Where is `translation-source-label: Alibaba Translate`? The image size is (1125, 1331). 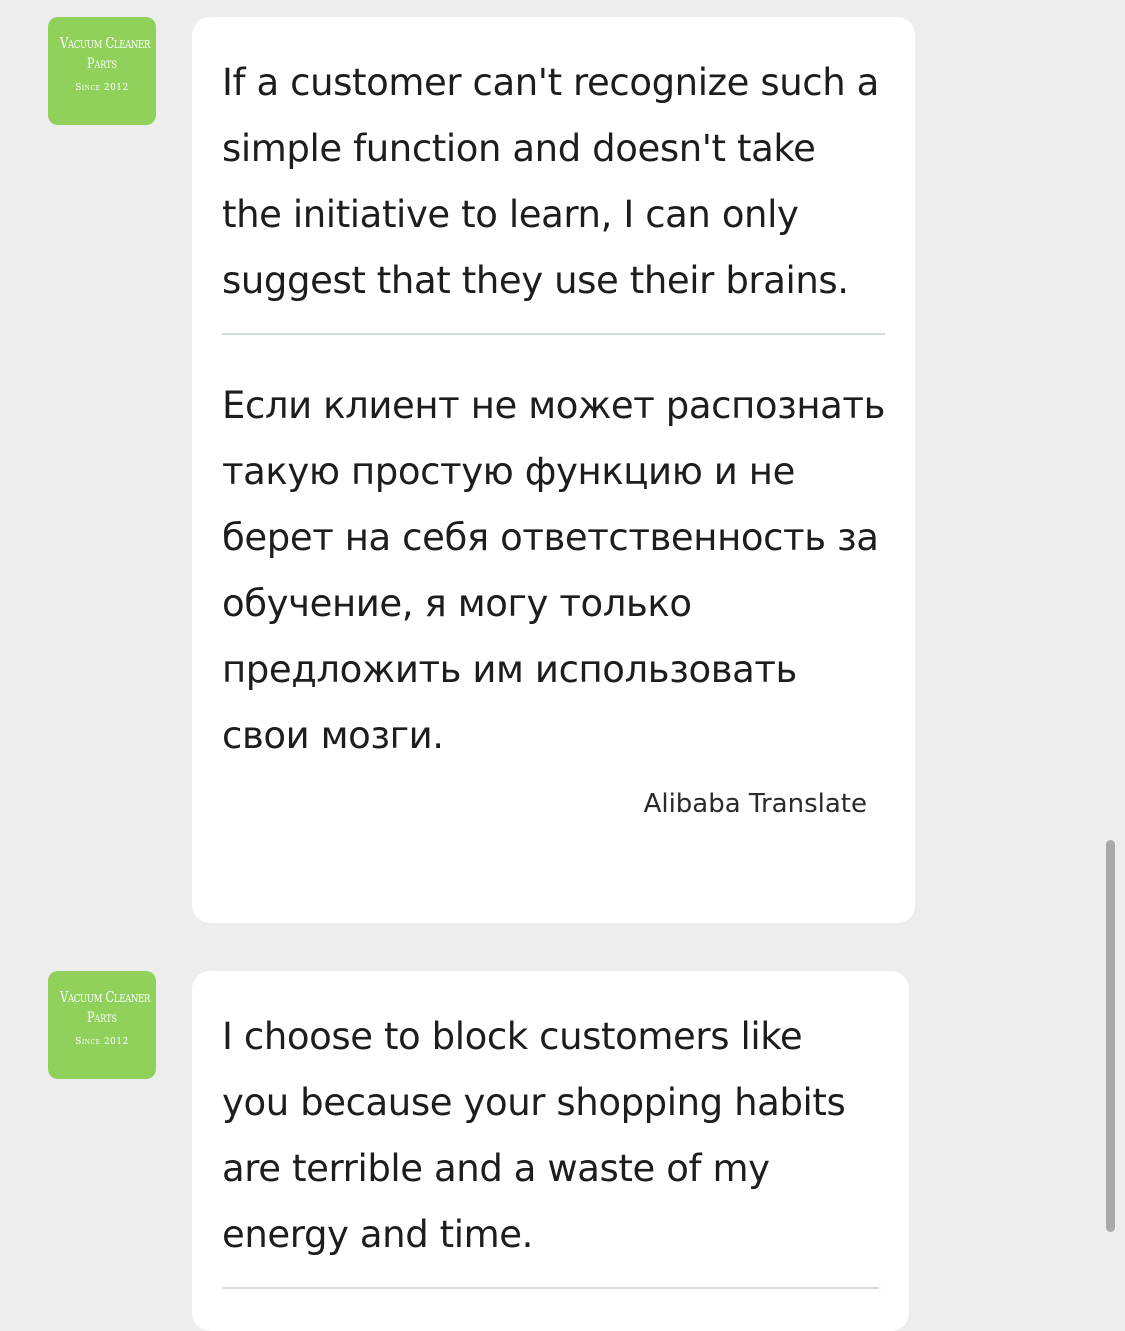 translation-source-label: Alibaba Translate is located at coordinates (755, 804).